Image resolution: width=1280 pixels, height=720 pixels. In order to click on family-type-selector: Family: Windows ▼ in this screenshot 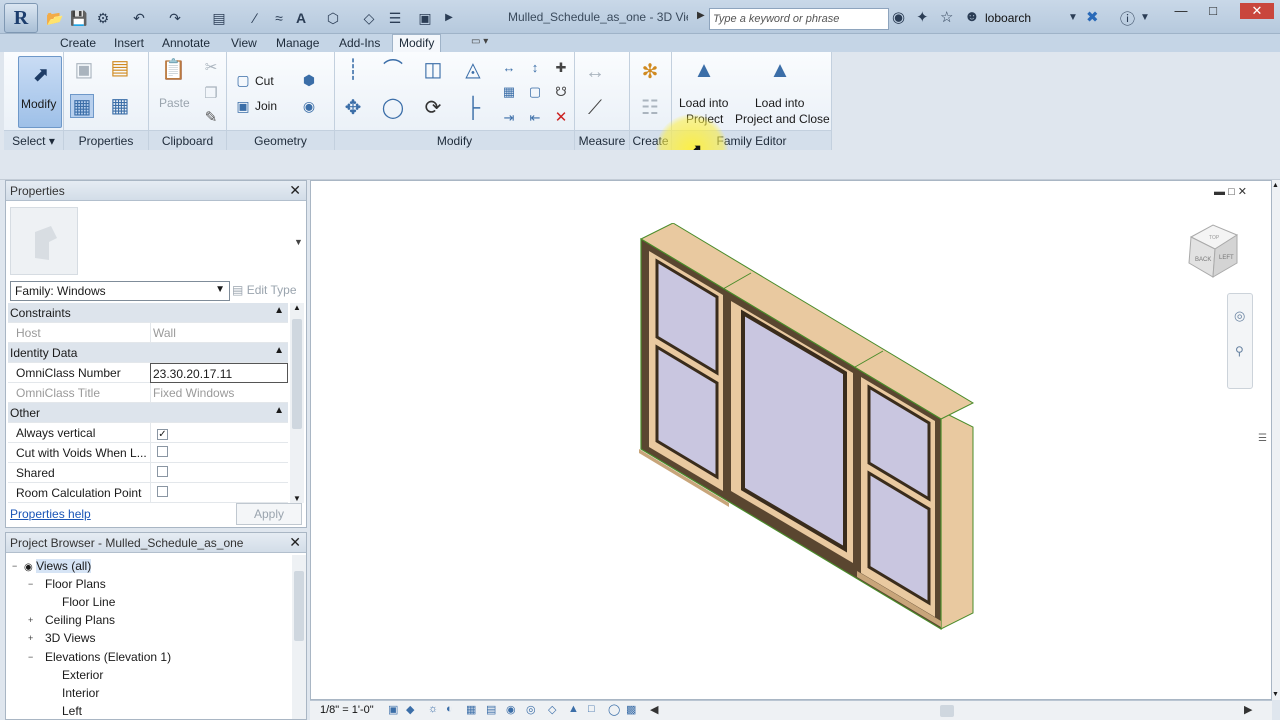, I will do `click(120, 291)`.